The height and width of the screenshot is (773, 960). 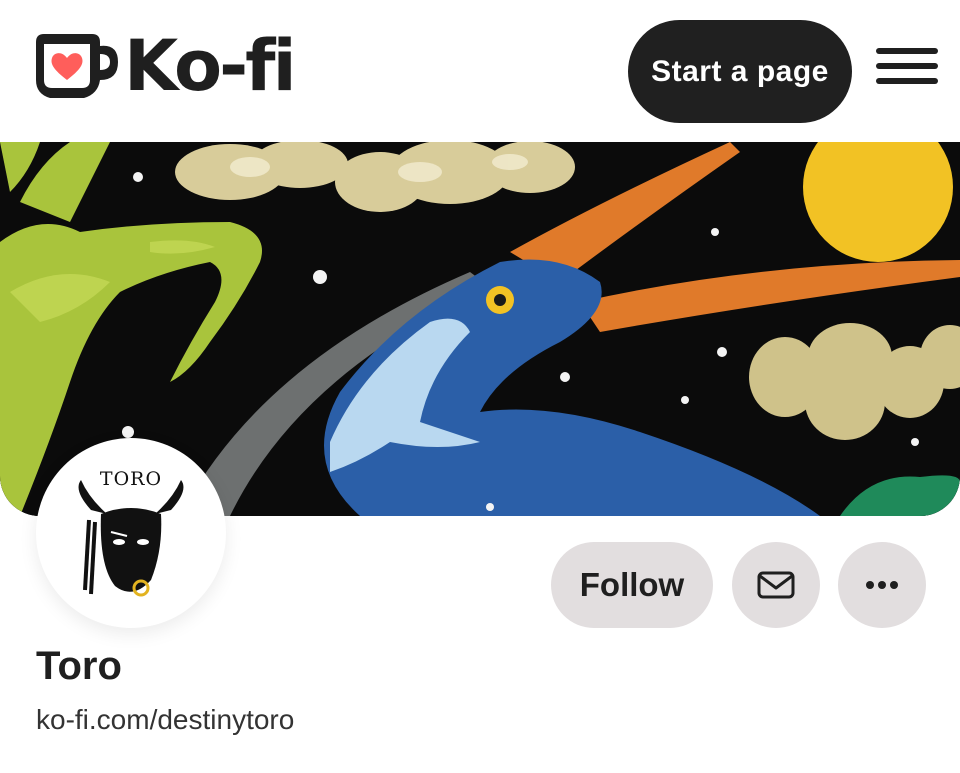 I want to click on kofi-logo: Ko-fi, so click(x=162, y=66).